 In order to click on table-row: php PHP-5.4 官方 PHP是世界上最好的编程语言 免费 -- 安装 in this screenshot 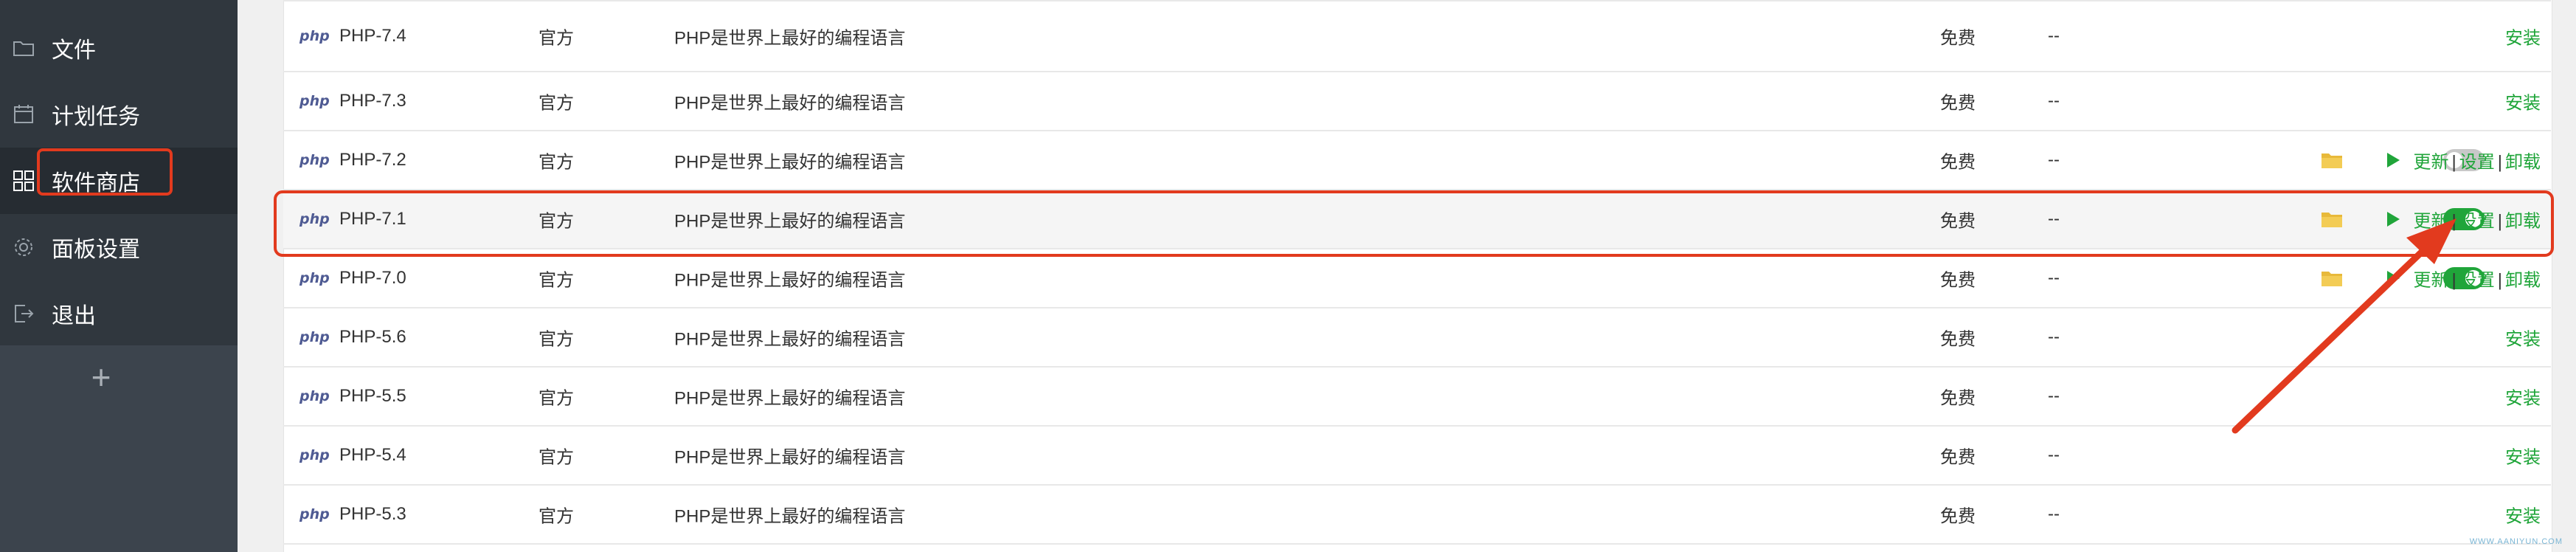, I will do `click(1417, 456)`.